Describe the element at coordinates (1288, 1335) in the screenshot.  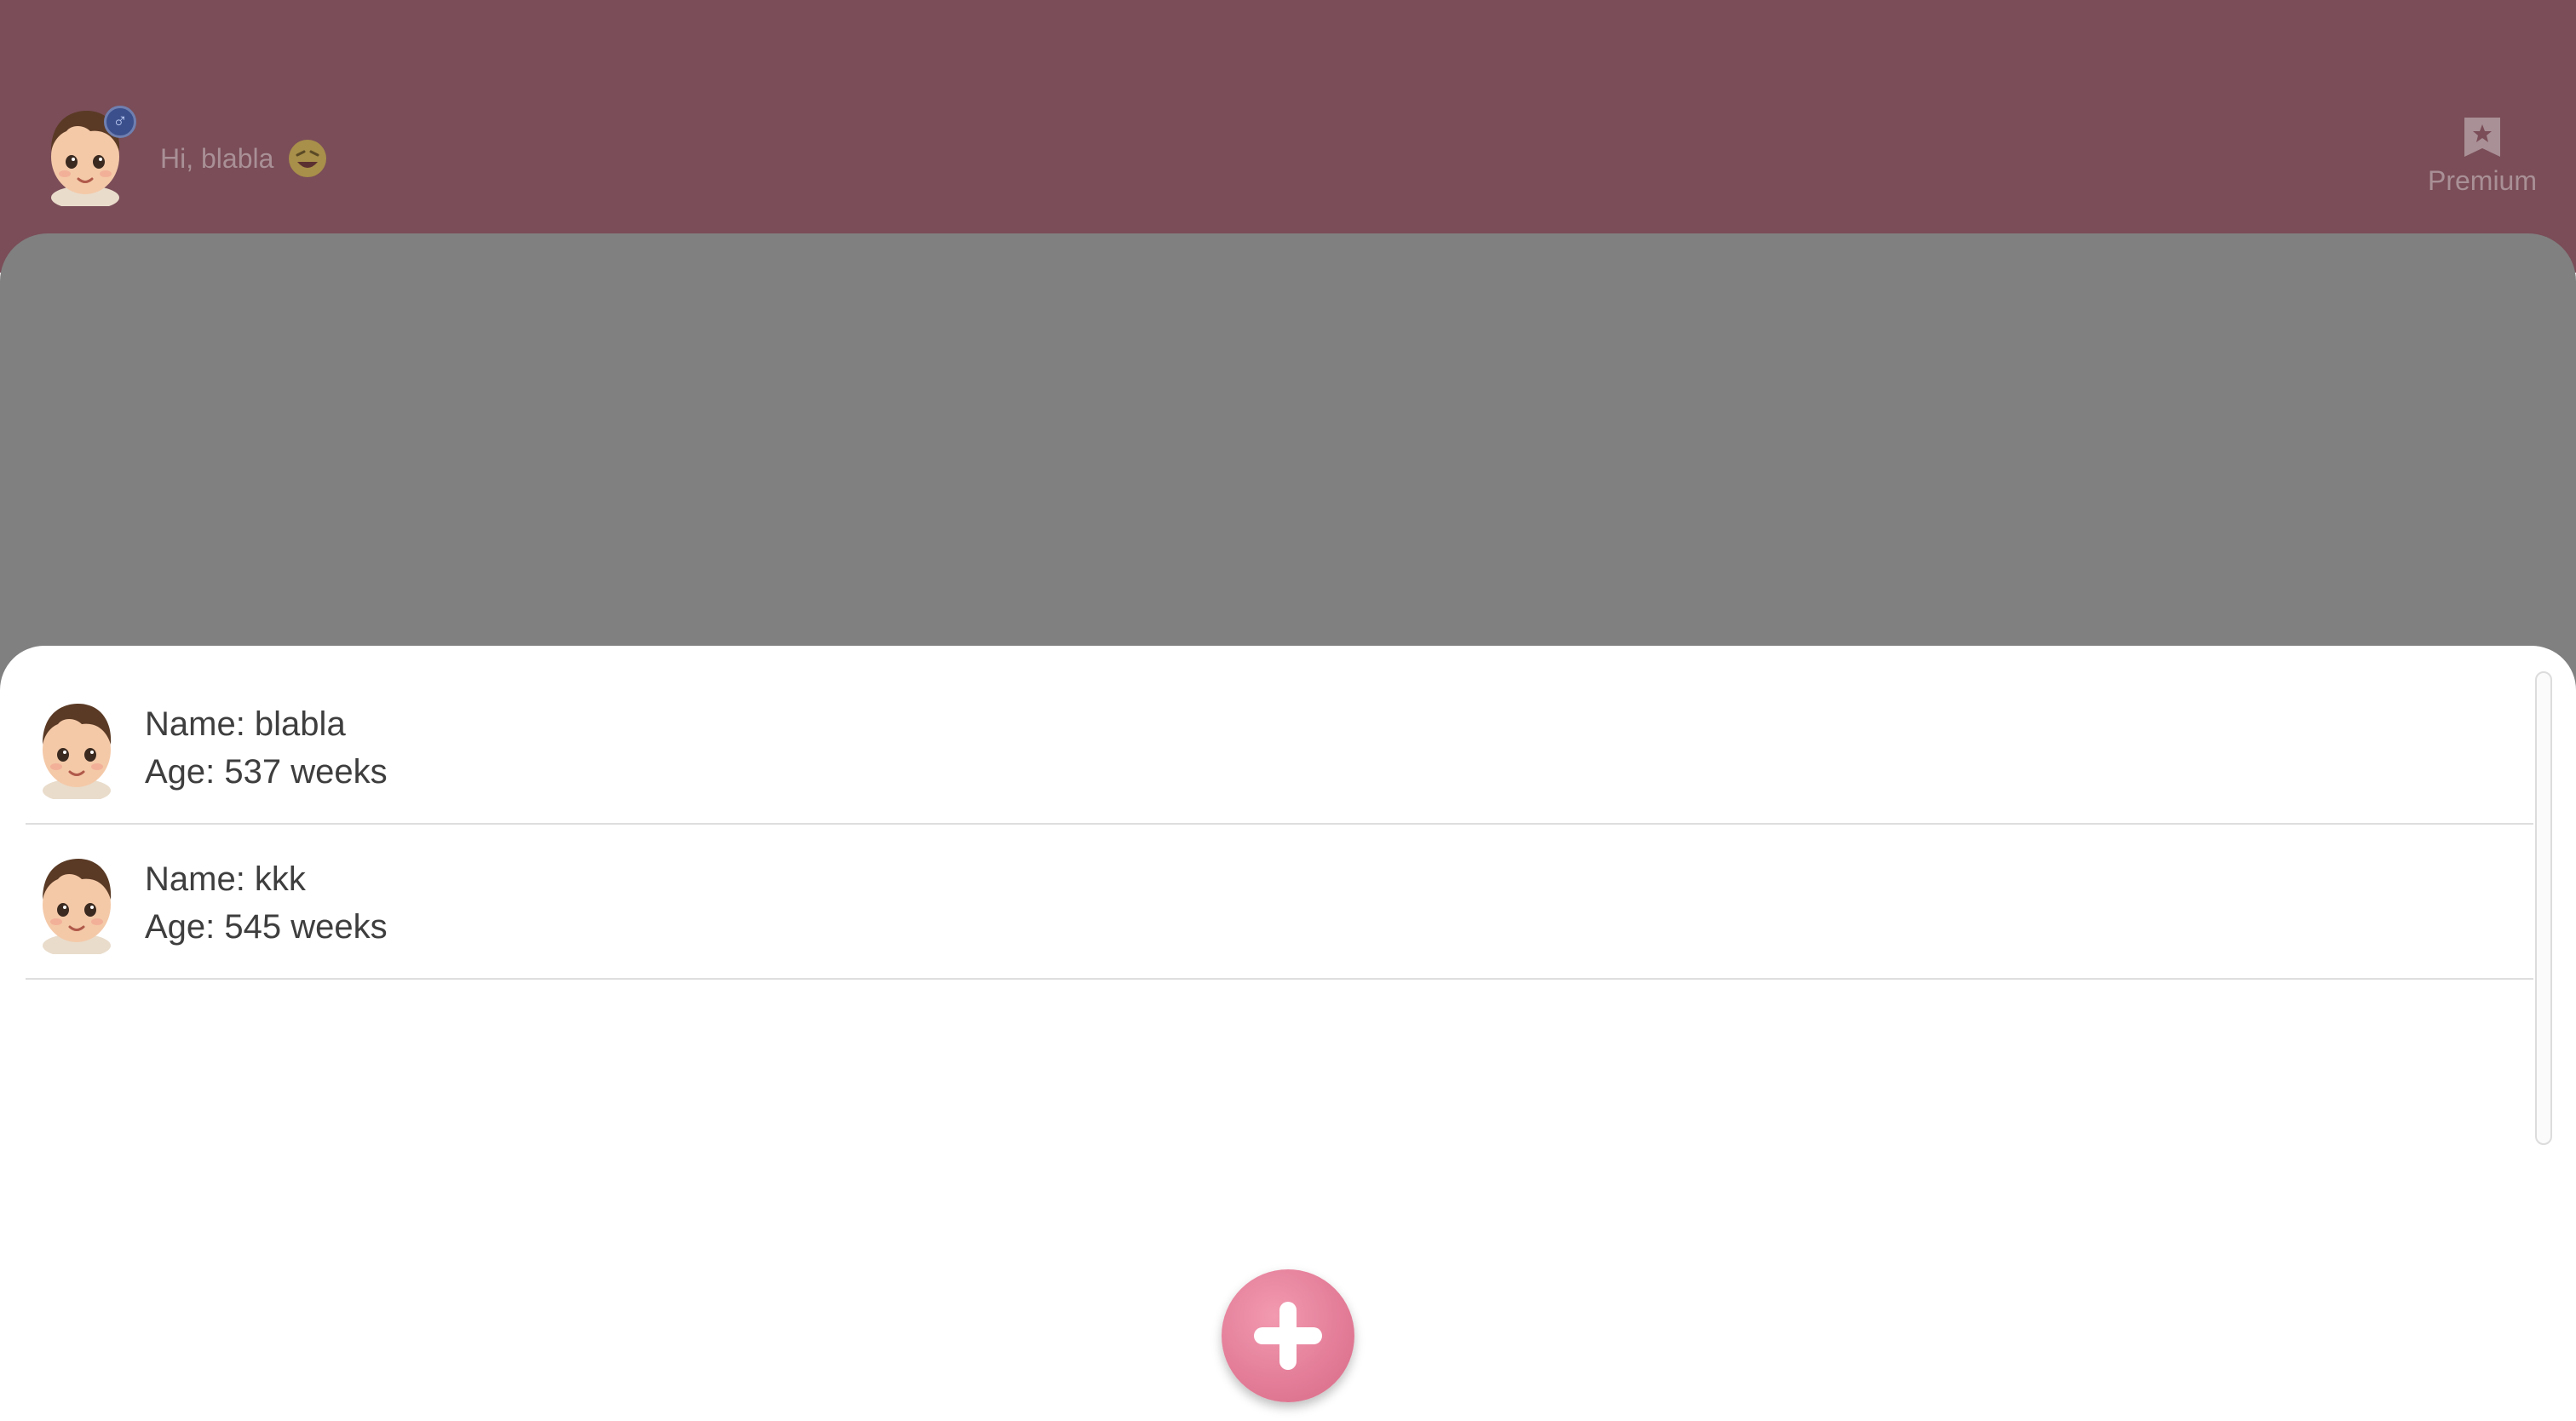
I see `add-child-button` at that location.